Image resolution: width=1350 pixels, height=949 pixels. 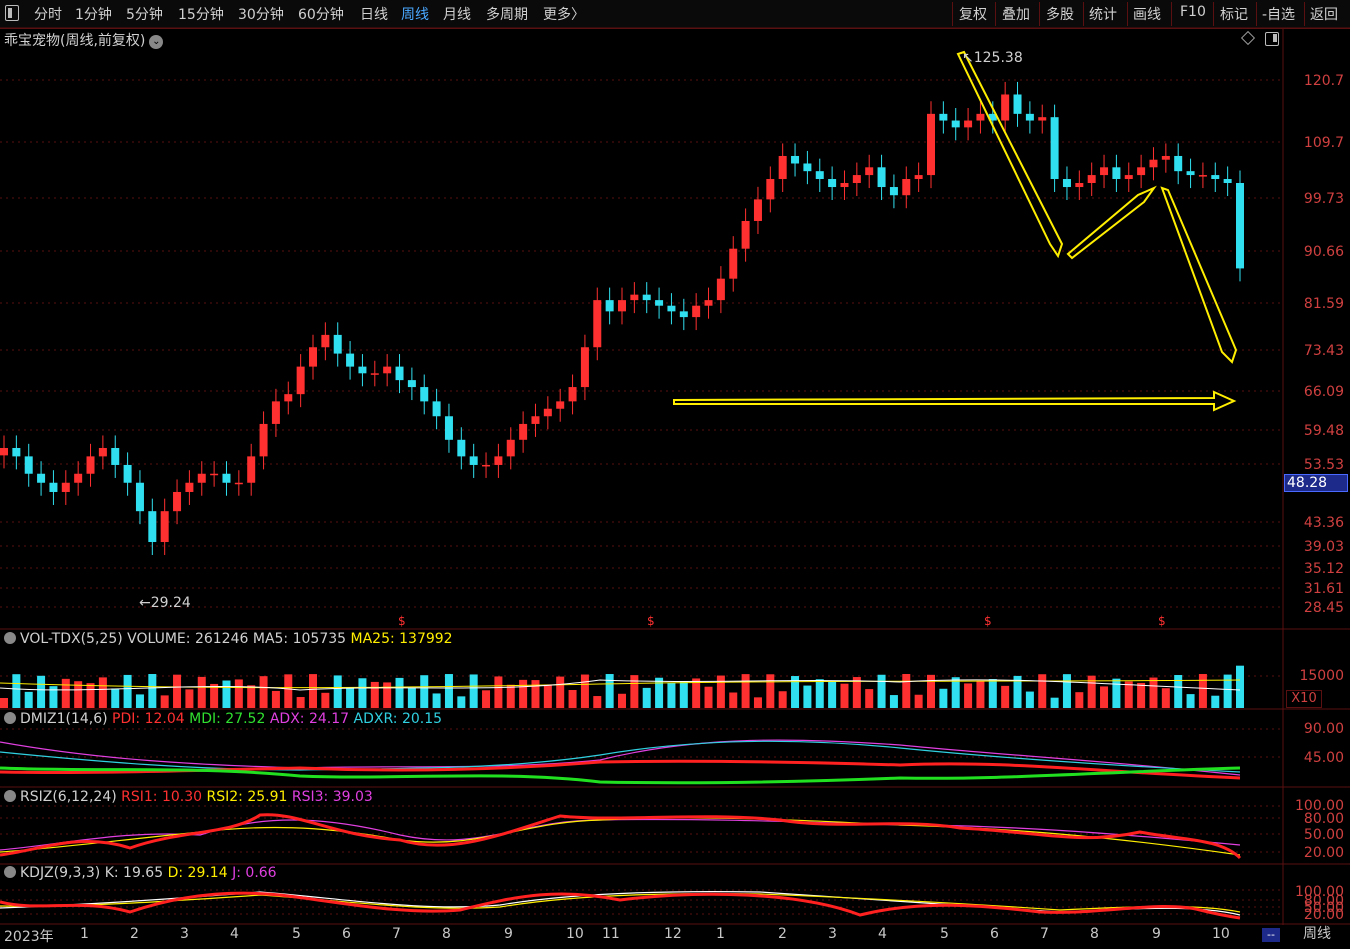 What do you see at coordinates (620, 685) in the screenshot?
I see `volume-ma5-line` at bounding box center [620, 685].